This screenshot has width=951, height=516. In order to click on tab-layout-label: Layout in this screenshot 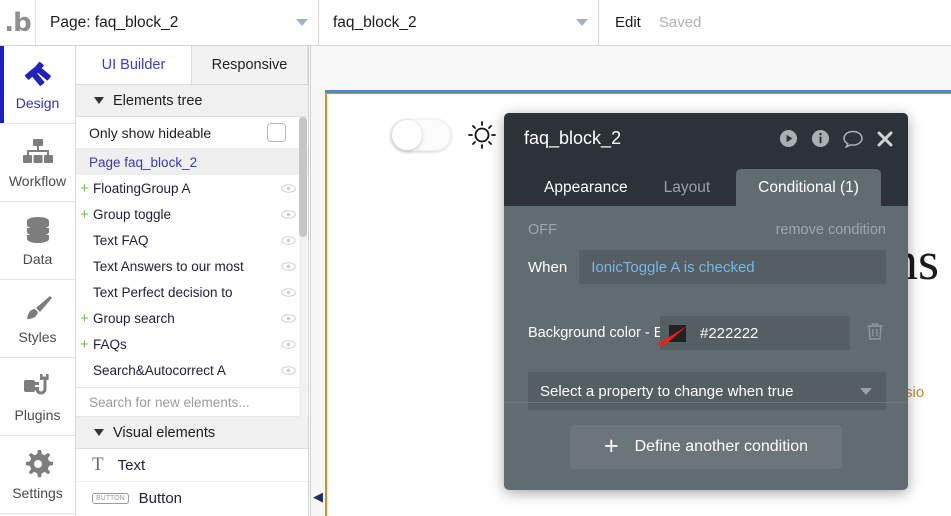, I will do `click(687, 187)`.